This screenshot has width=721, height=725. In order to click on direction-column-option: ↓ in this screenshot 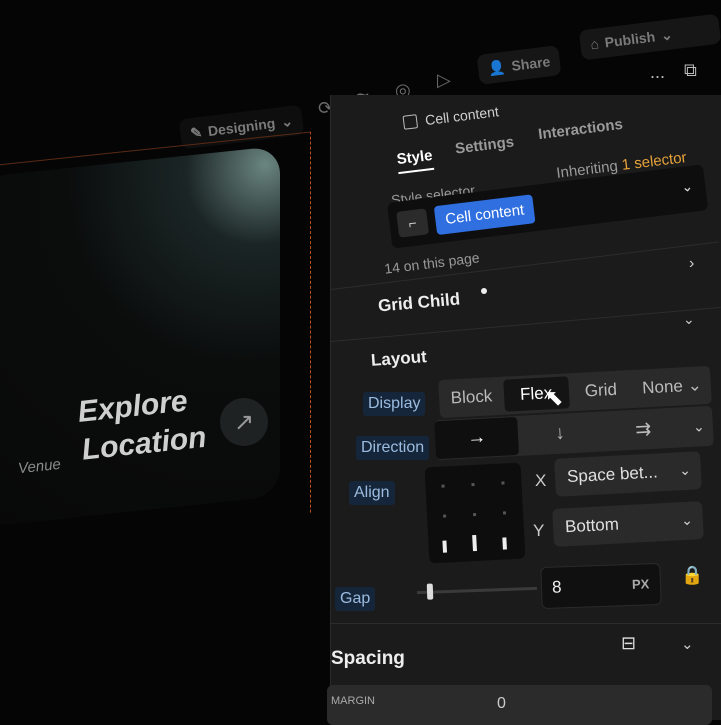, I will do `click(560, 434)`.